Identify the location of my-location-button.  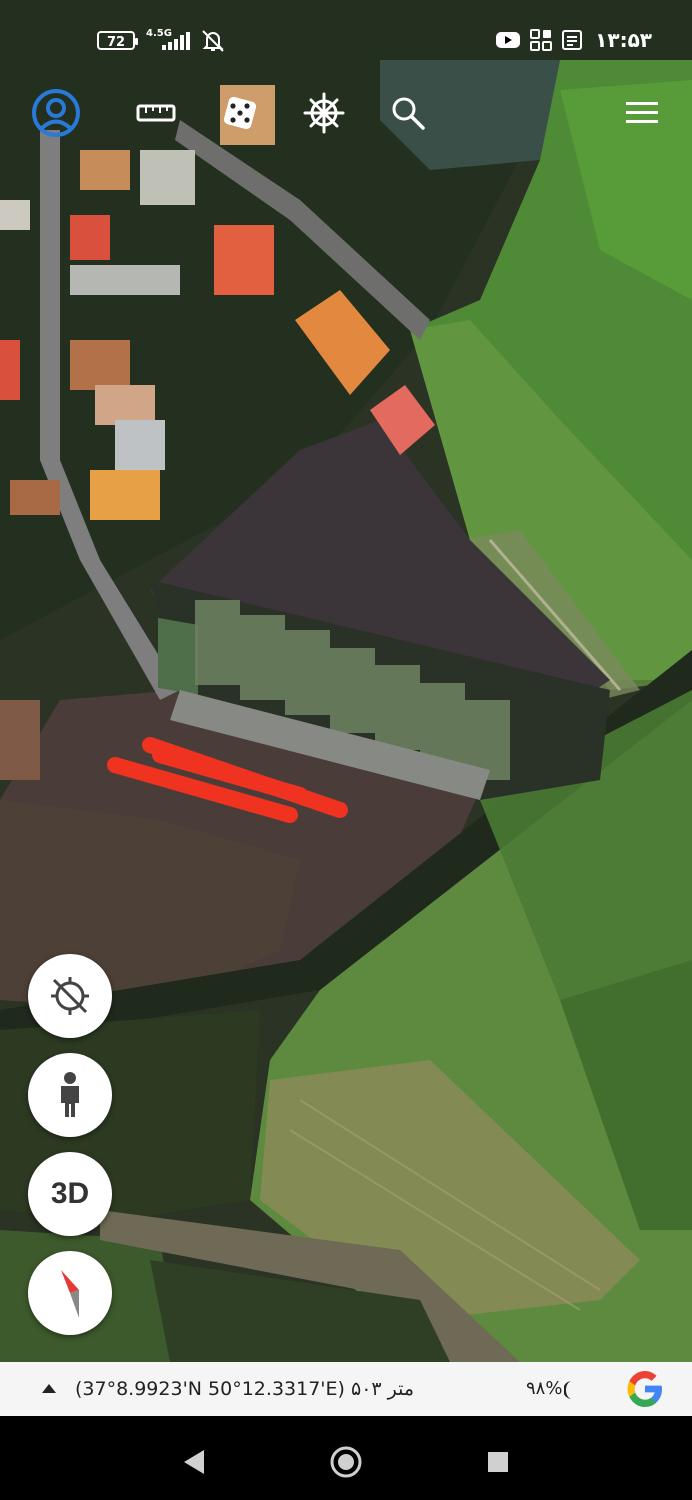
(70, 996).